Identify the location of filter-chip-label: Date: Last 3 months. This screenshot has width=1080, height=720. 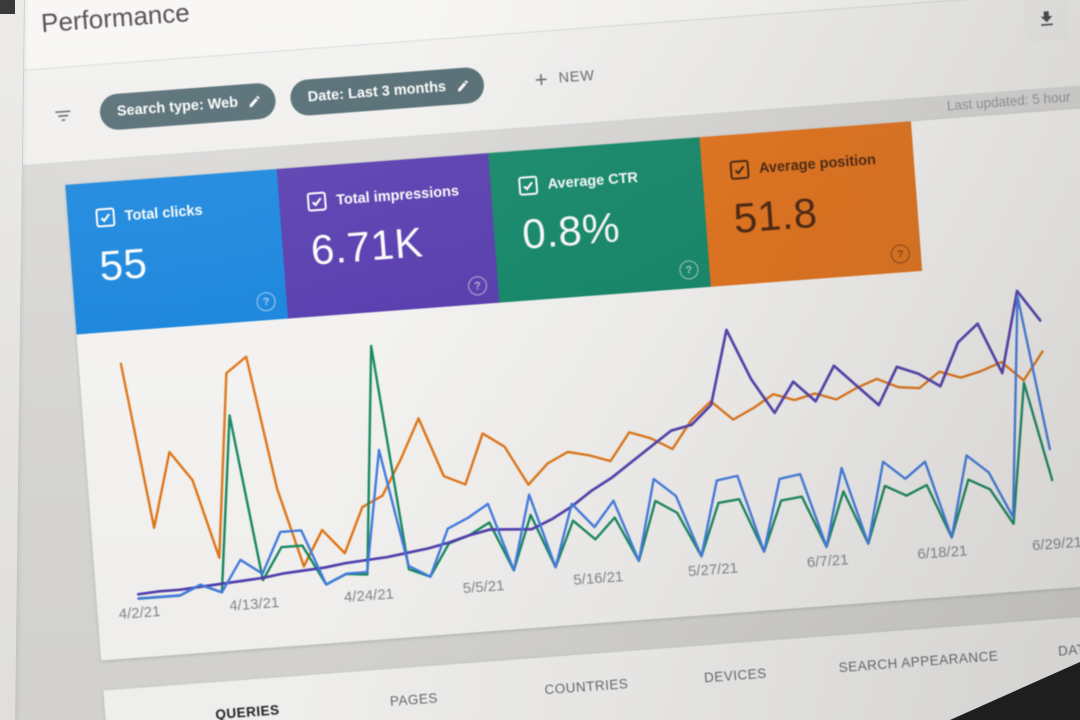
(377, 92).